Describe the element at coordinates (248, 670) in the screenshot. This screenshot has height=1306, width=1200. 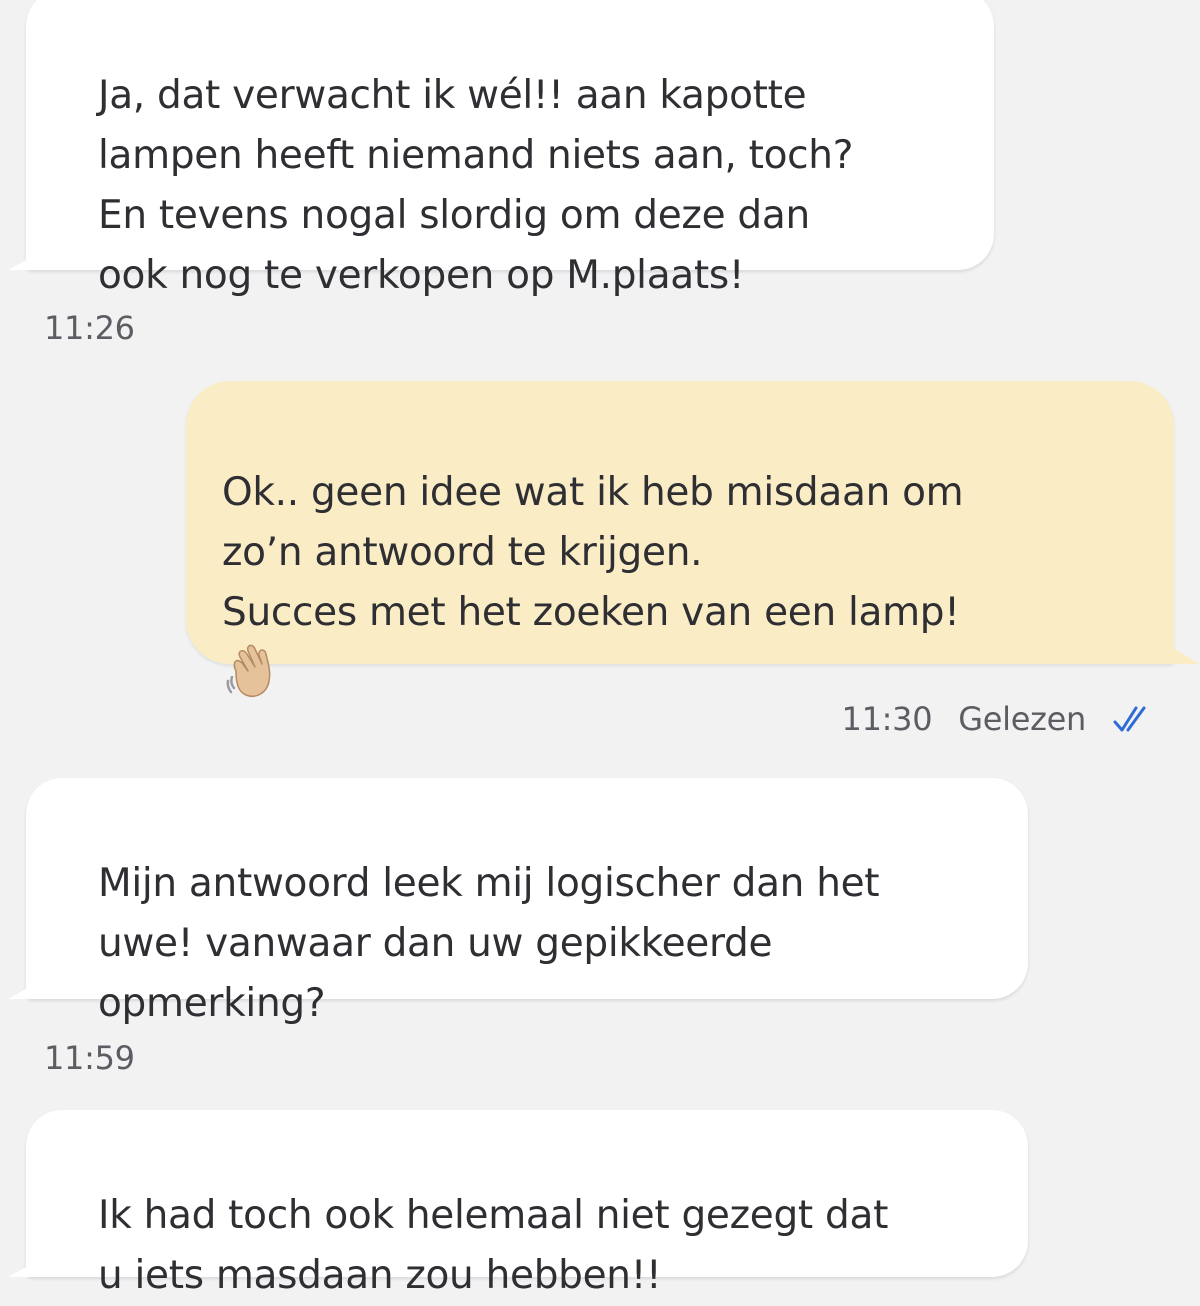
I see `waving-hand-icon` at that location.